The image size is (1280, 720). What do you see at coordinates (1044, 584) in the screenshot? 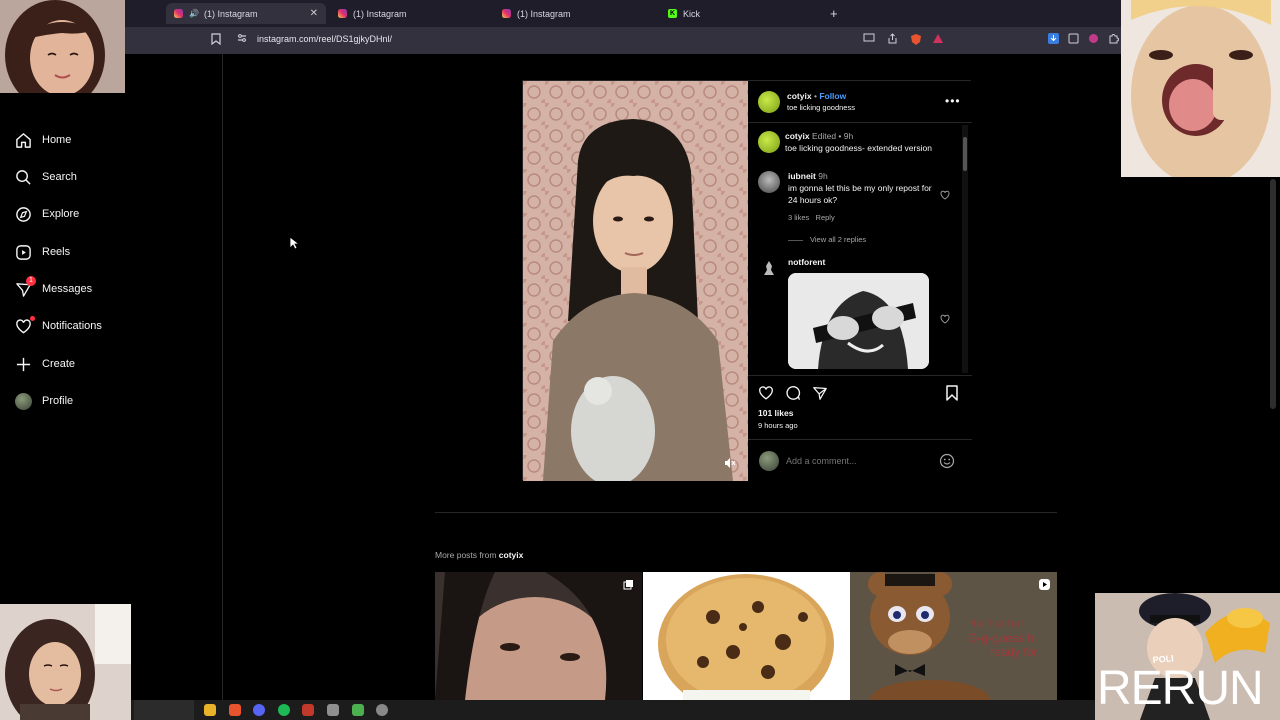
I see `reel-icon` at bounding box center [1044, 584].